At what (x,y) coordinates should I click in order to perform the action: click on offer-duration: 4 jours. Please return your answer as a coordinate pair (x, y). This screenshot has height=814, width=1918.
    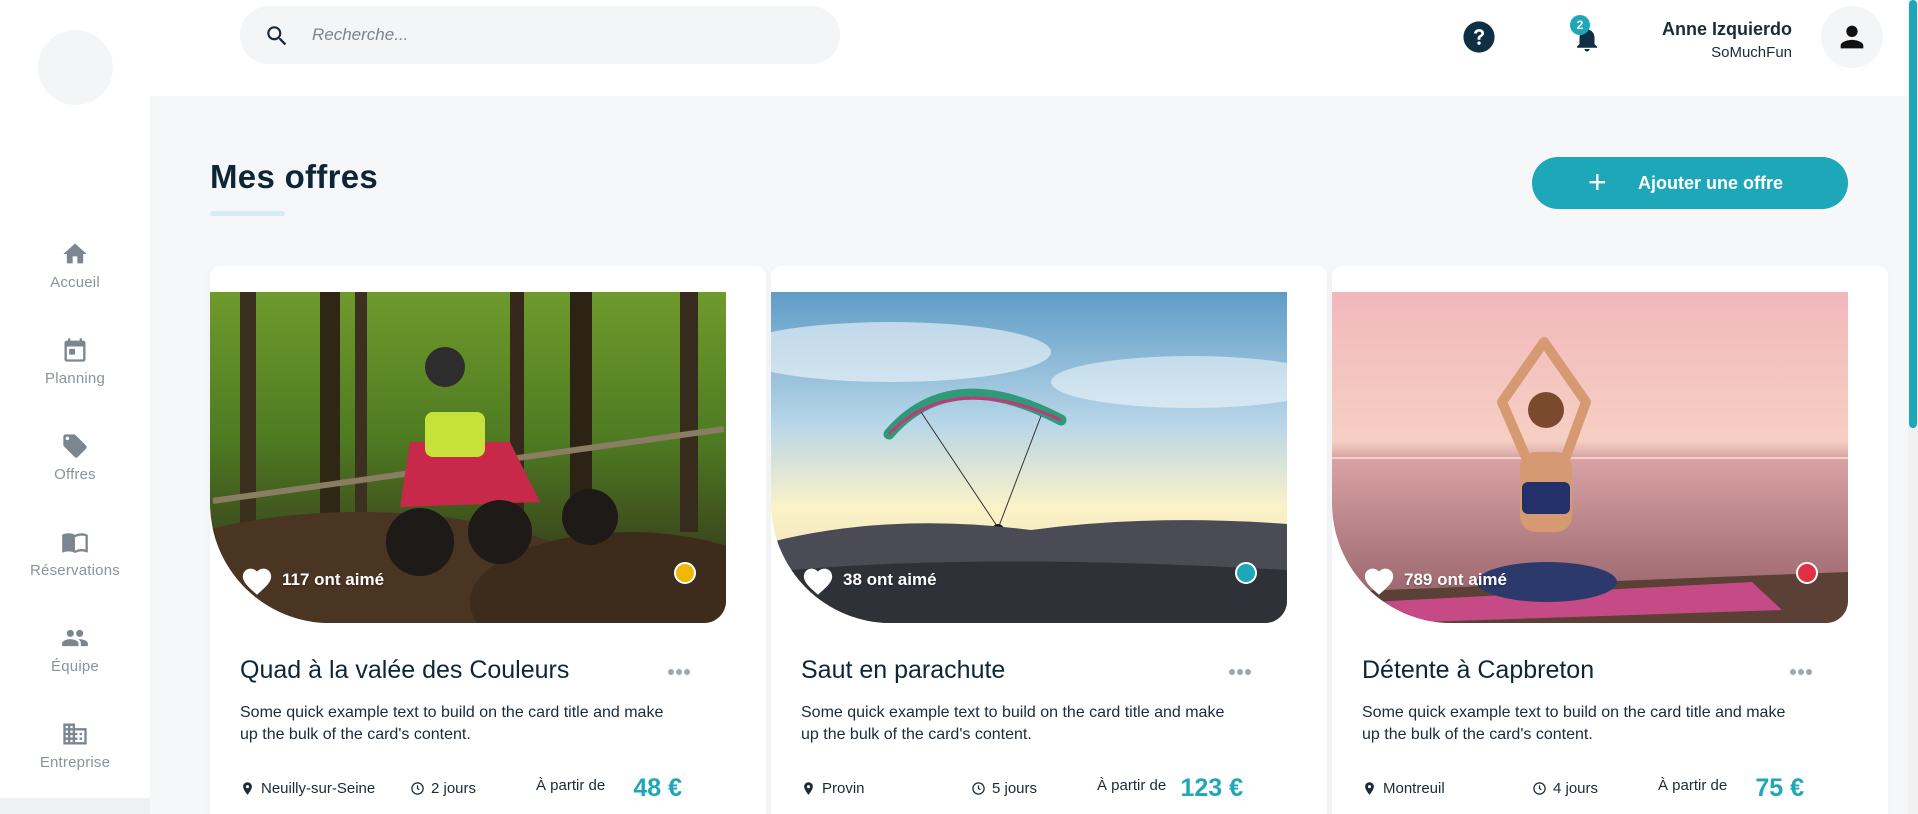
    Looking at the image, I should click on (1565, 788).